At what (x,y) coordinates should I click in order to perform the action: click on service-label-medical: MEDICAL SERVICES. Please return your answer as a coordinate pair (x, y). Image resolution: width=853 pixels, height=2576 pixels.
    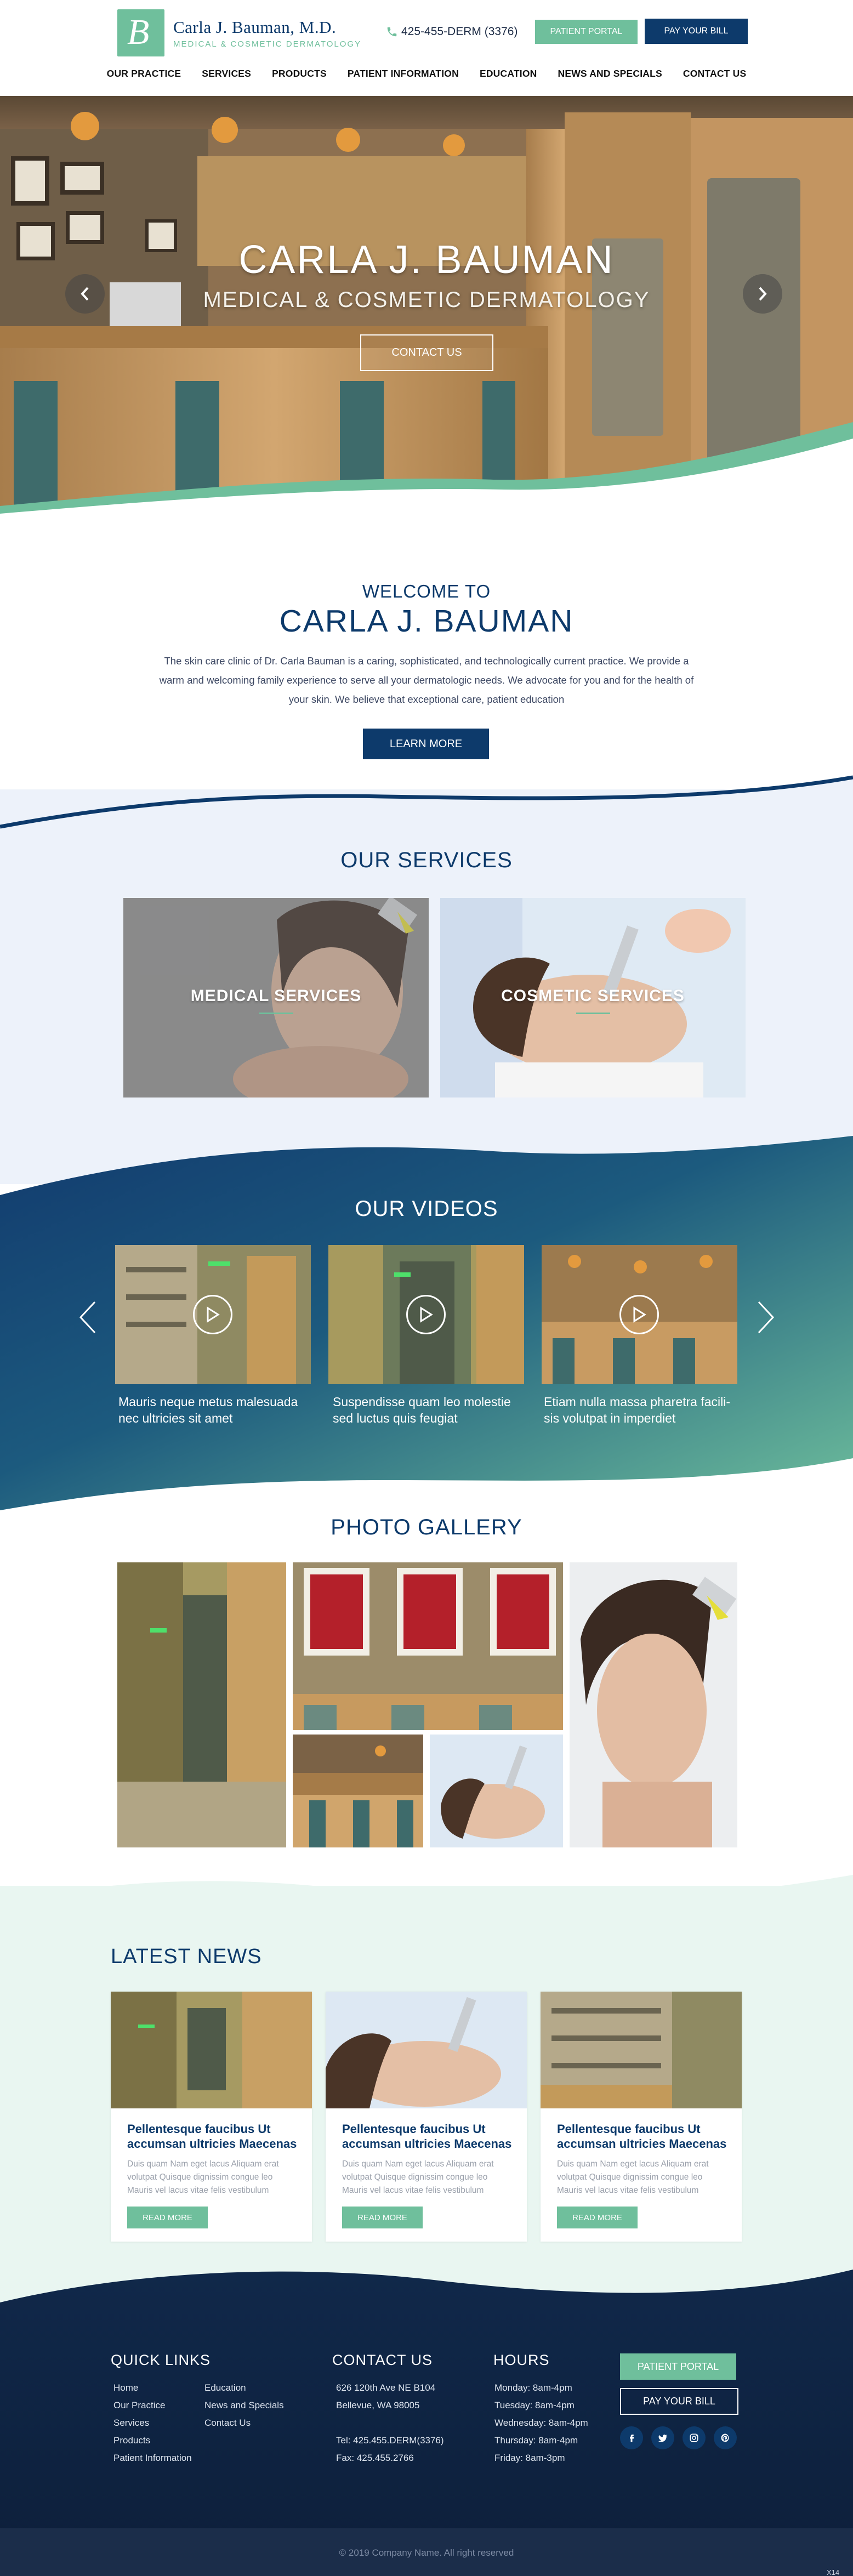
    Looking at the image, I should click on (276, 996).